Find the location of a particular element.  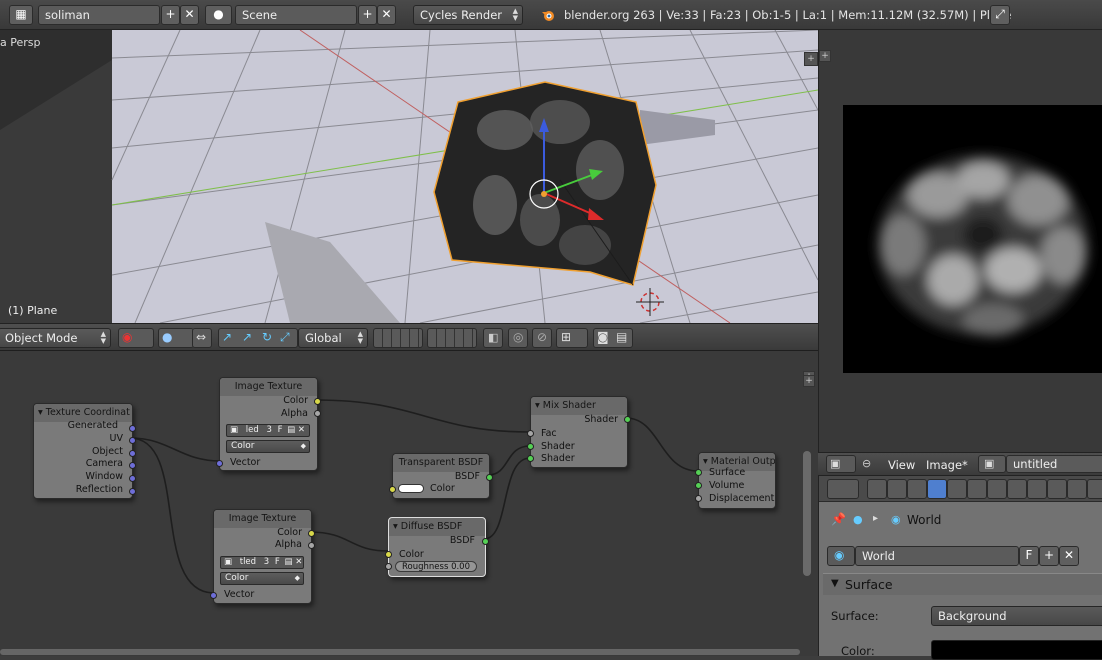

tab-particles is located at coordinates (1077, 489).